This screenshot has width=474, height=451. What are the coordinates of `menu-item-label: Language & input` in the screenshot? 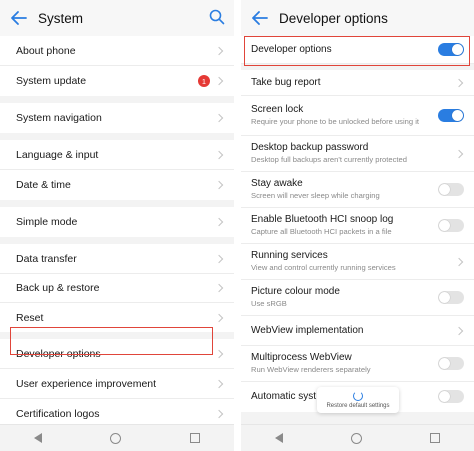 It's located at (57, 154).